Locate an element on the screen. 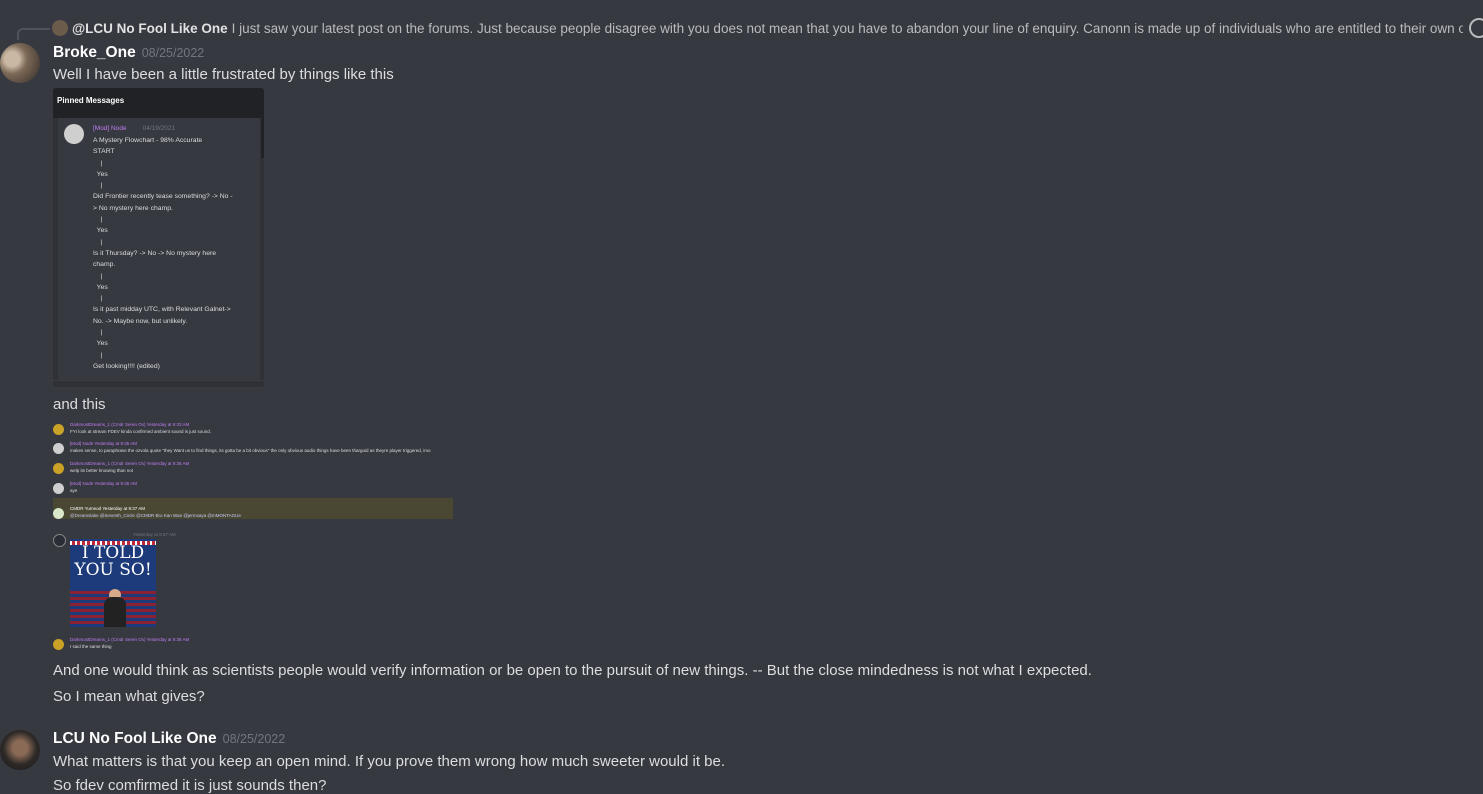  username: LCU No Fool Like One is located at coordinates (135, 738).